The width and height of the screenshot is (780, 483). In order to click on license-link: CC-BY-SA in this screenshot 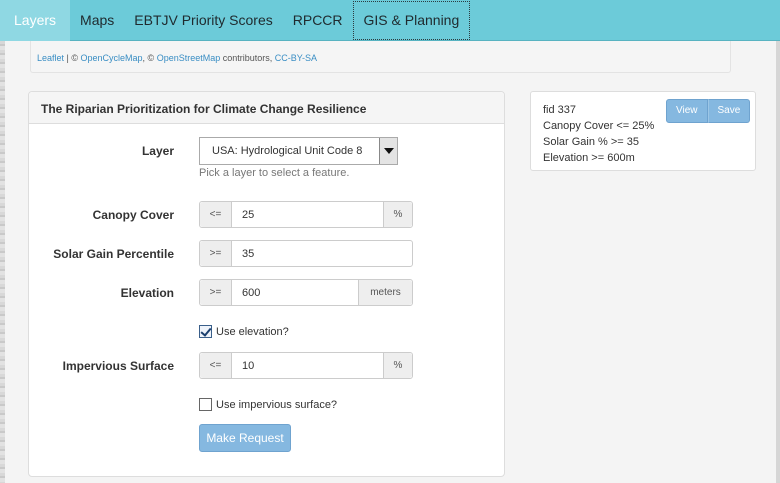, I will do `click(296, 58)`.